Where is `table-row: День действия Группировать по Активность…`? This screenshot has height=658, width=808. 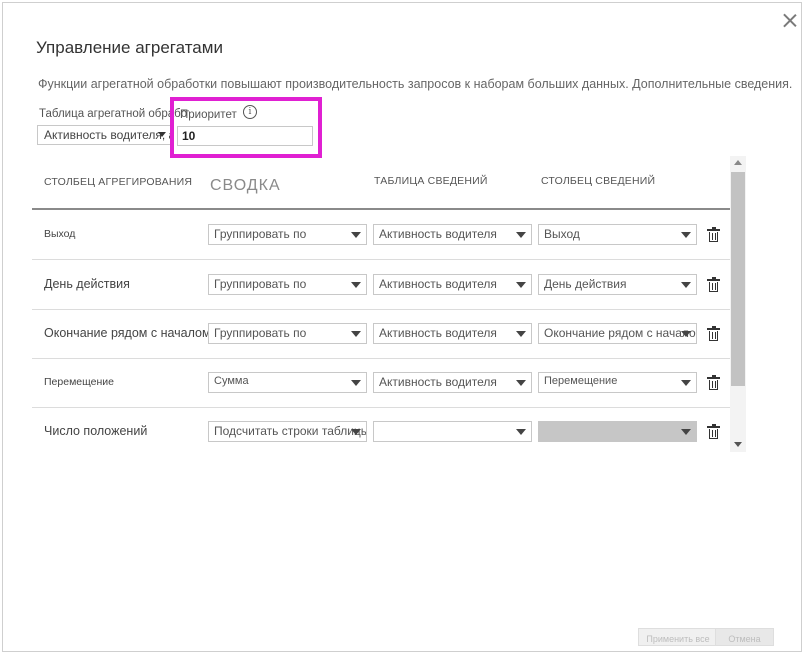 table-row: День действия Группировать по Активность… is located at coordinates (382, 285).